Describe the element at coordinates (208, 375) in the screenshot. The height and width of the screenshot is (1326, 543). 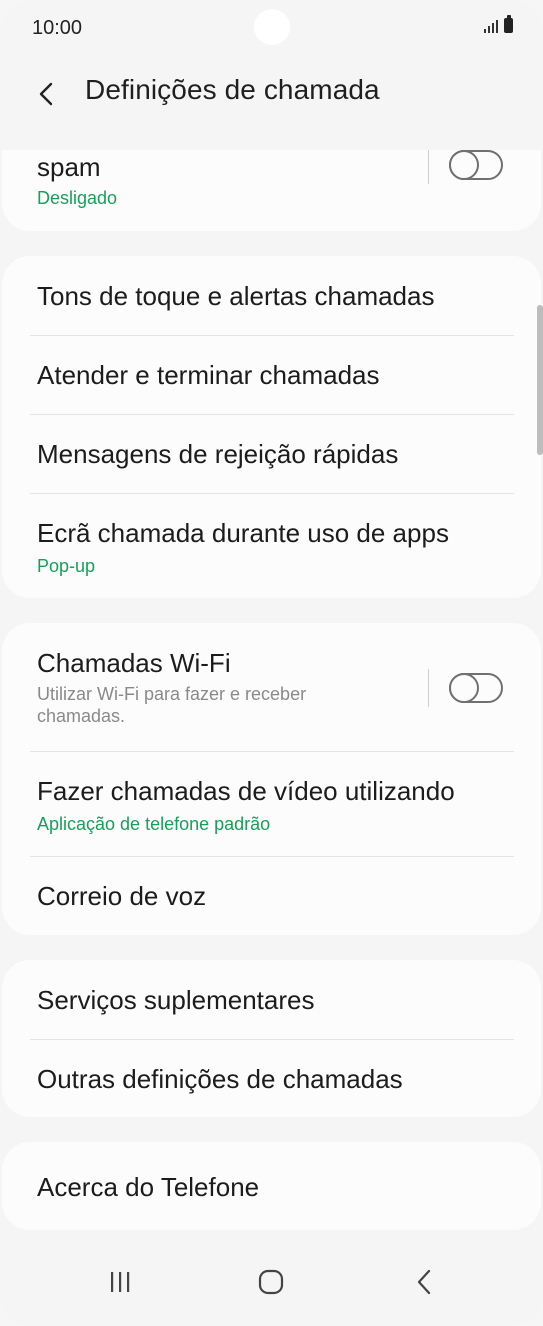
I see `item-title: Atender e terminar chamadas` at that location.